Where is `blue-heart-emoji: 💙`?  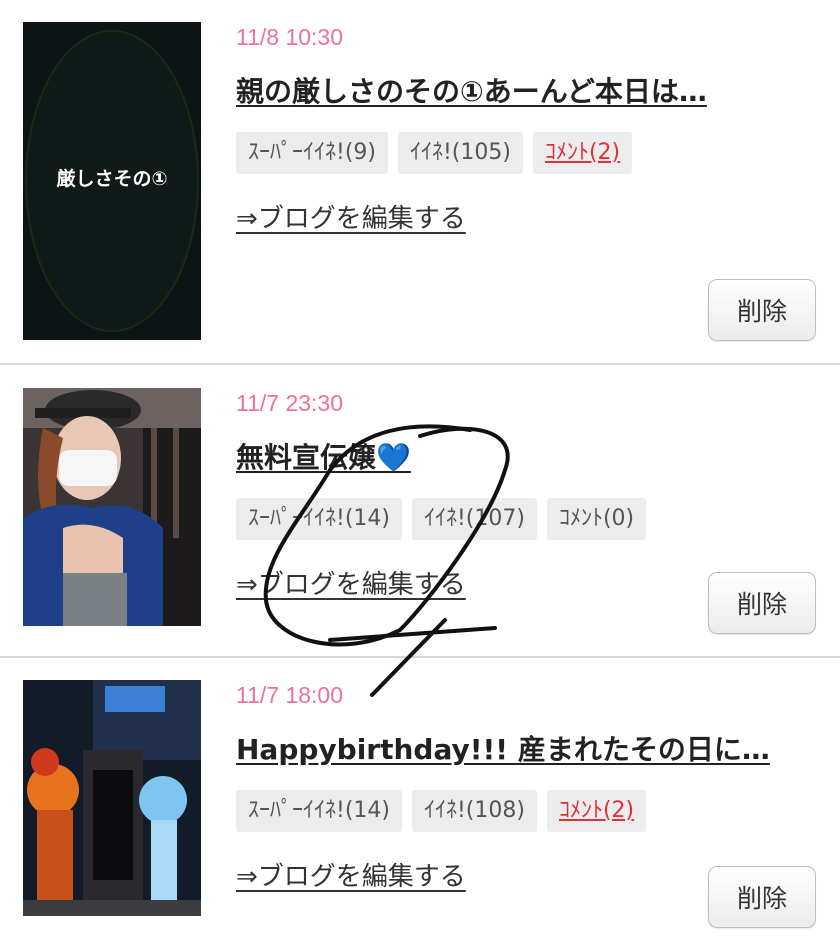
blue-heart-emoji: 💙 is located at coordinates (393, 457).